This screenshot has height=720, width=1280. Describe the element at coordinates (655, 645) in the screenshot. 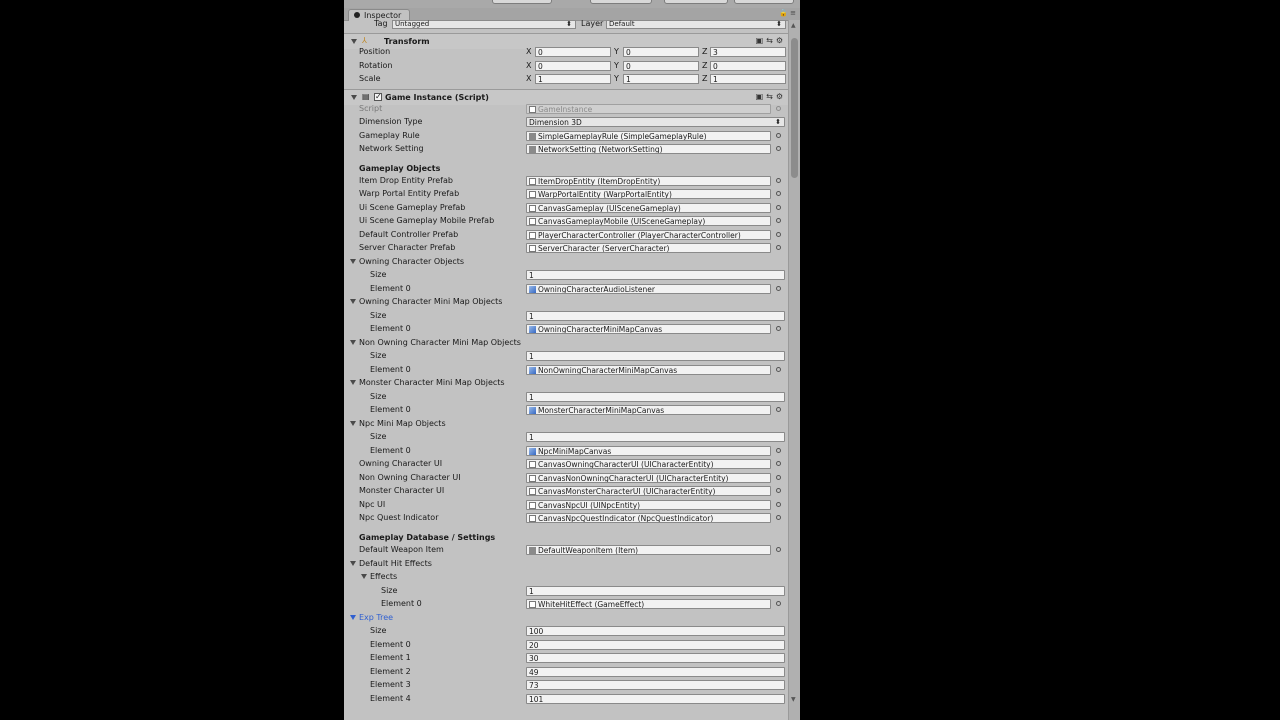

I see `int-field: 20` at that location.